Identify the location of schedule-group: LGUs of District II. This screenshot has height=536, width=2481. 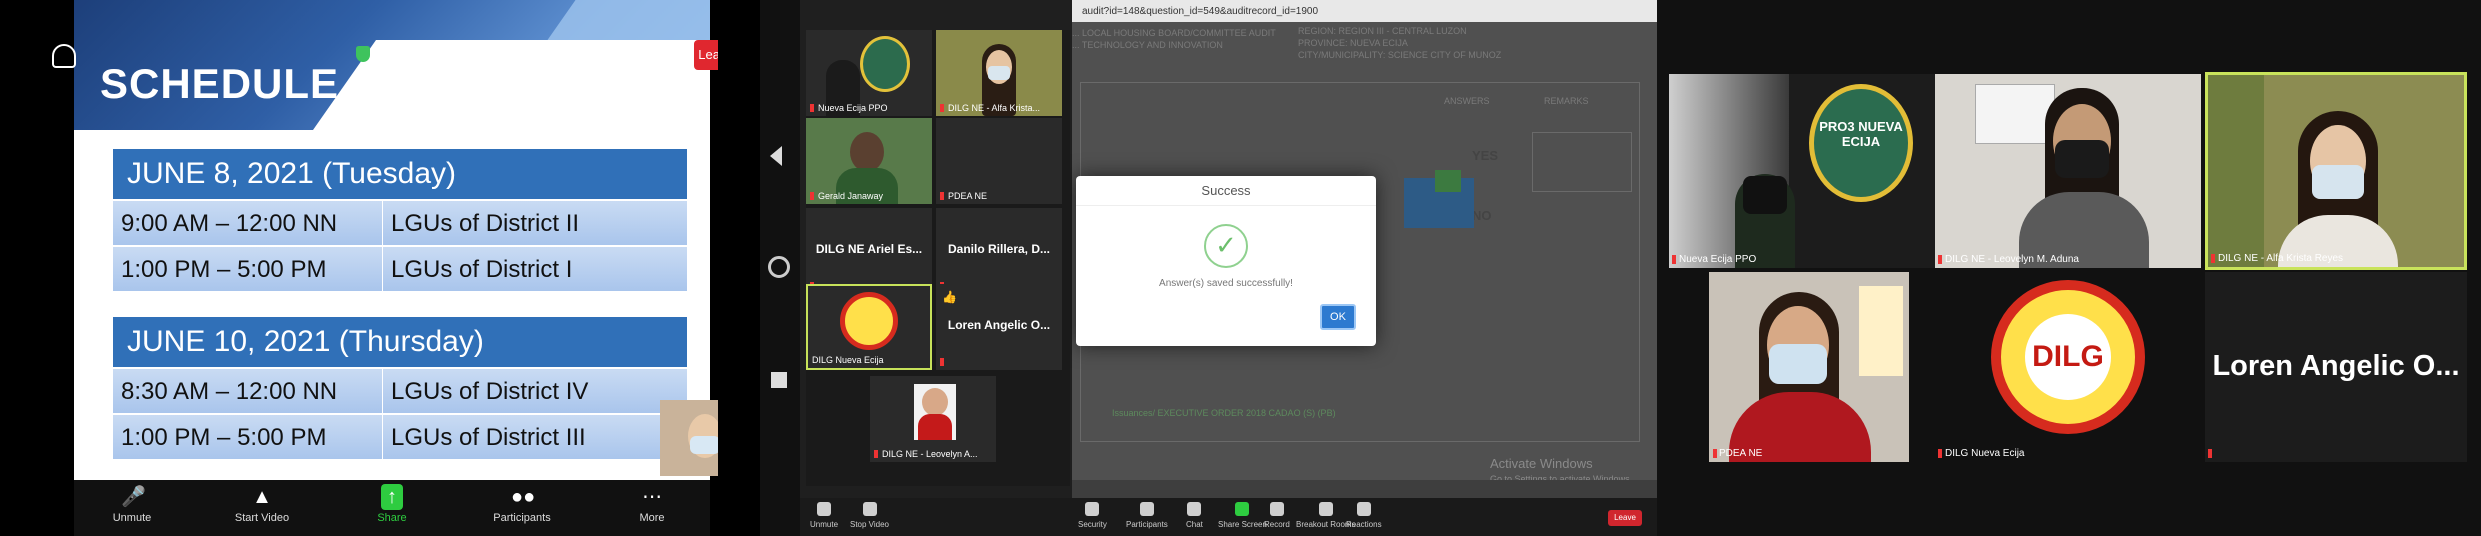
(485, 223).